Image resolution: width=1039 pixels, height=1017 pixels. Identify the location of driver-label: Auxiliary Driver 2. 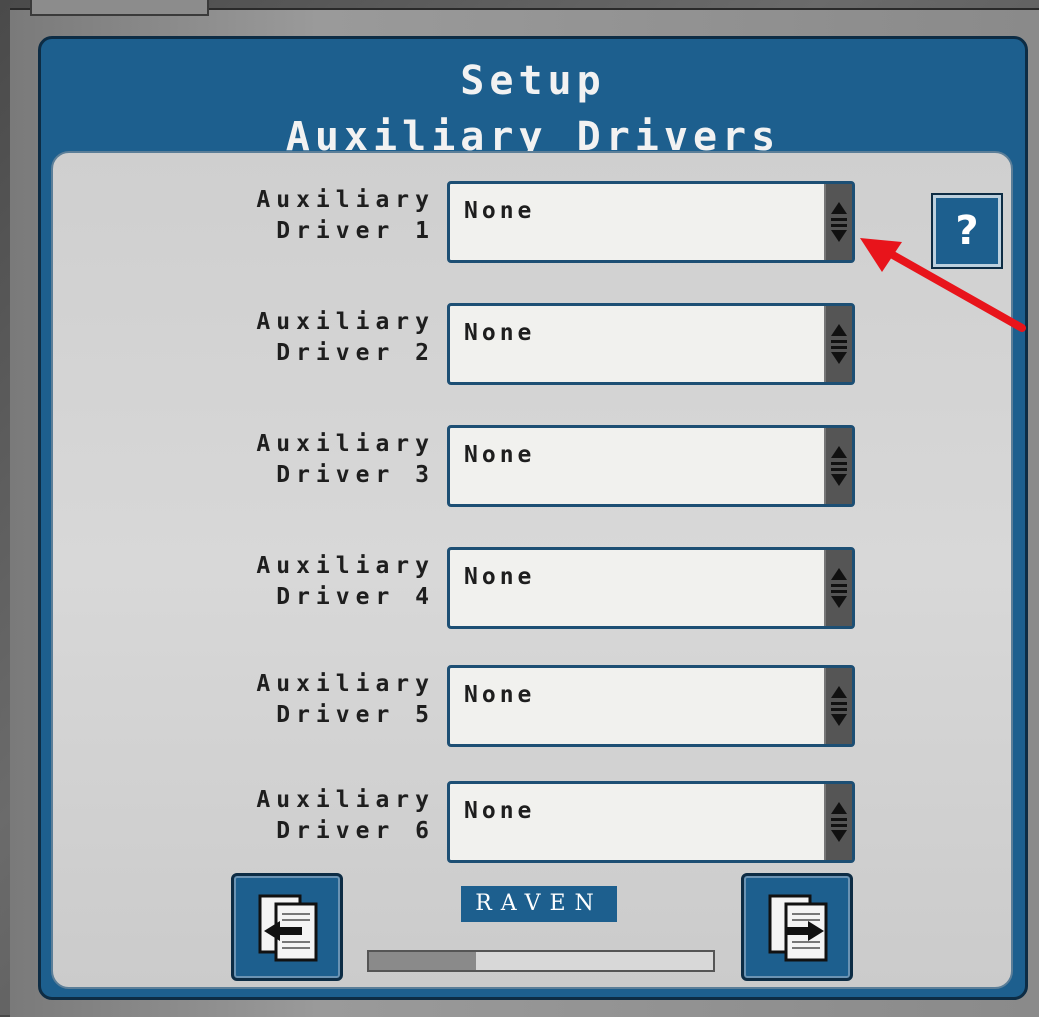
(304, 338).